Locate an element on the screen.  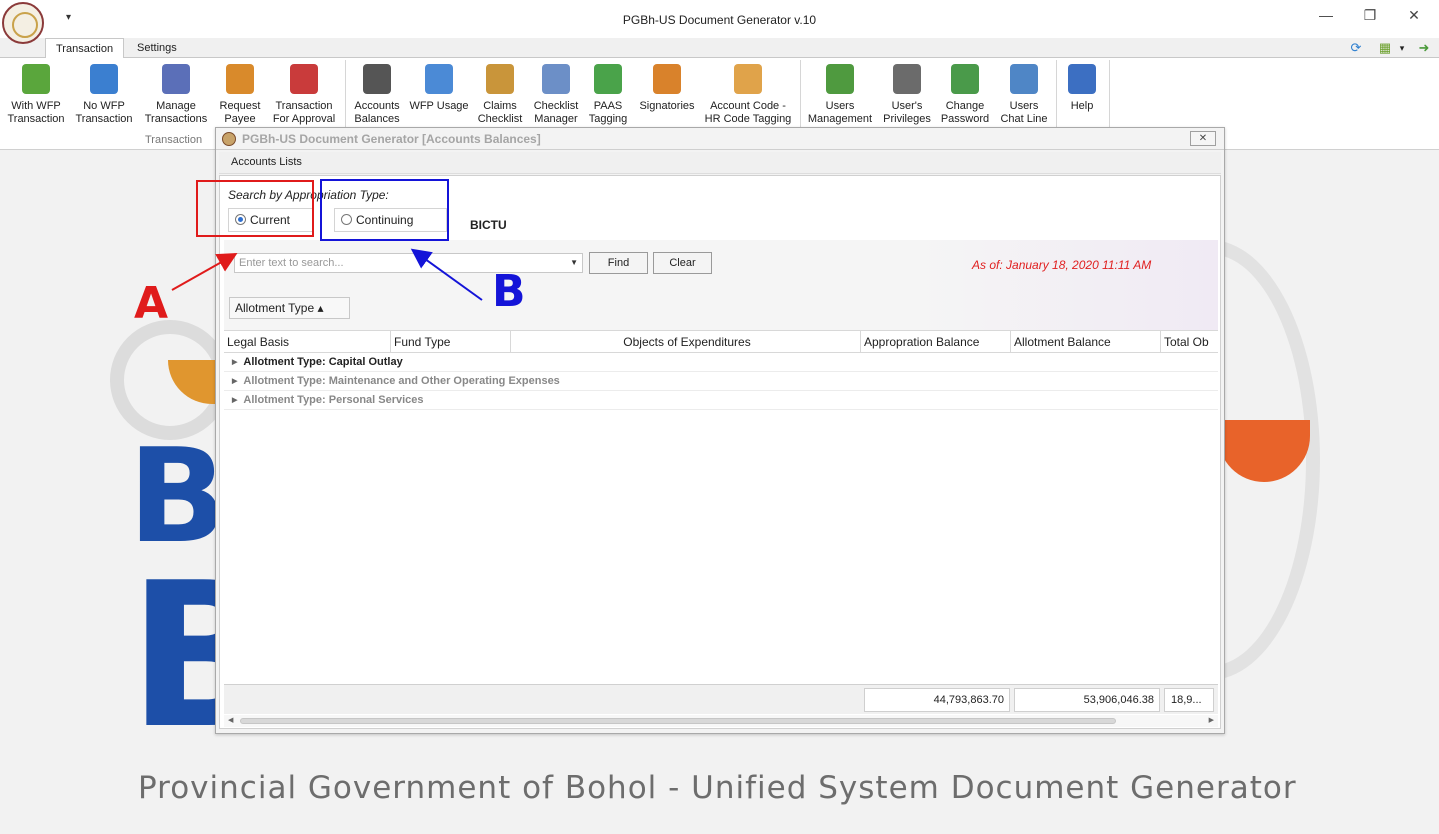
annotation-letter-a: A is located at coordinates (151, 303).